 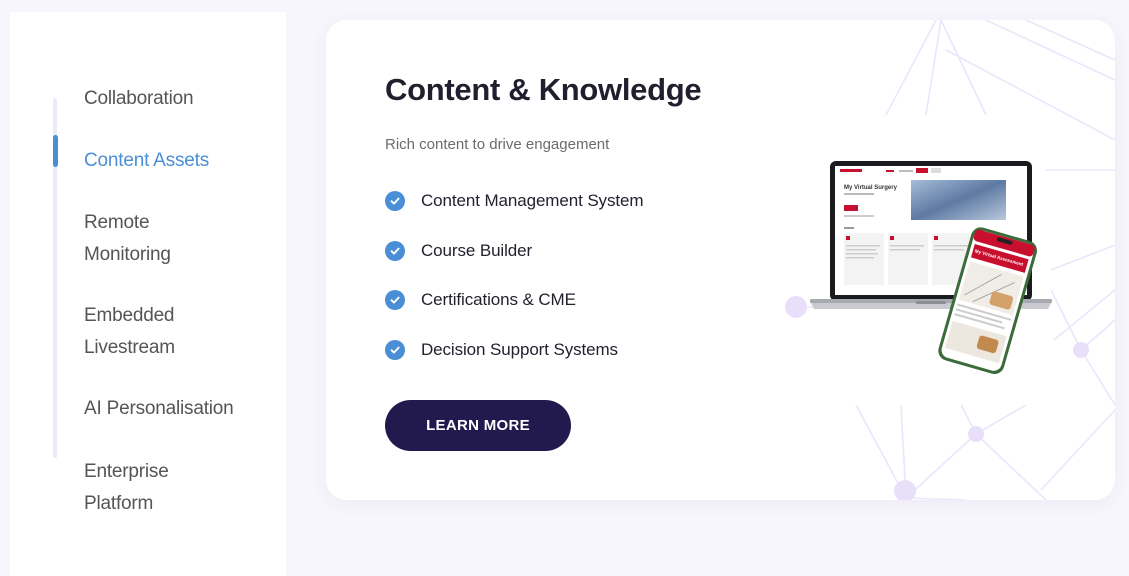 I want to click on feature-label: Content Management System, so click(x=532, y=200).